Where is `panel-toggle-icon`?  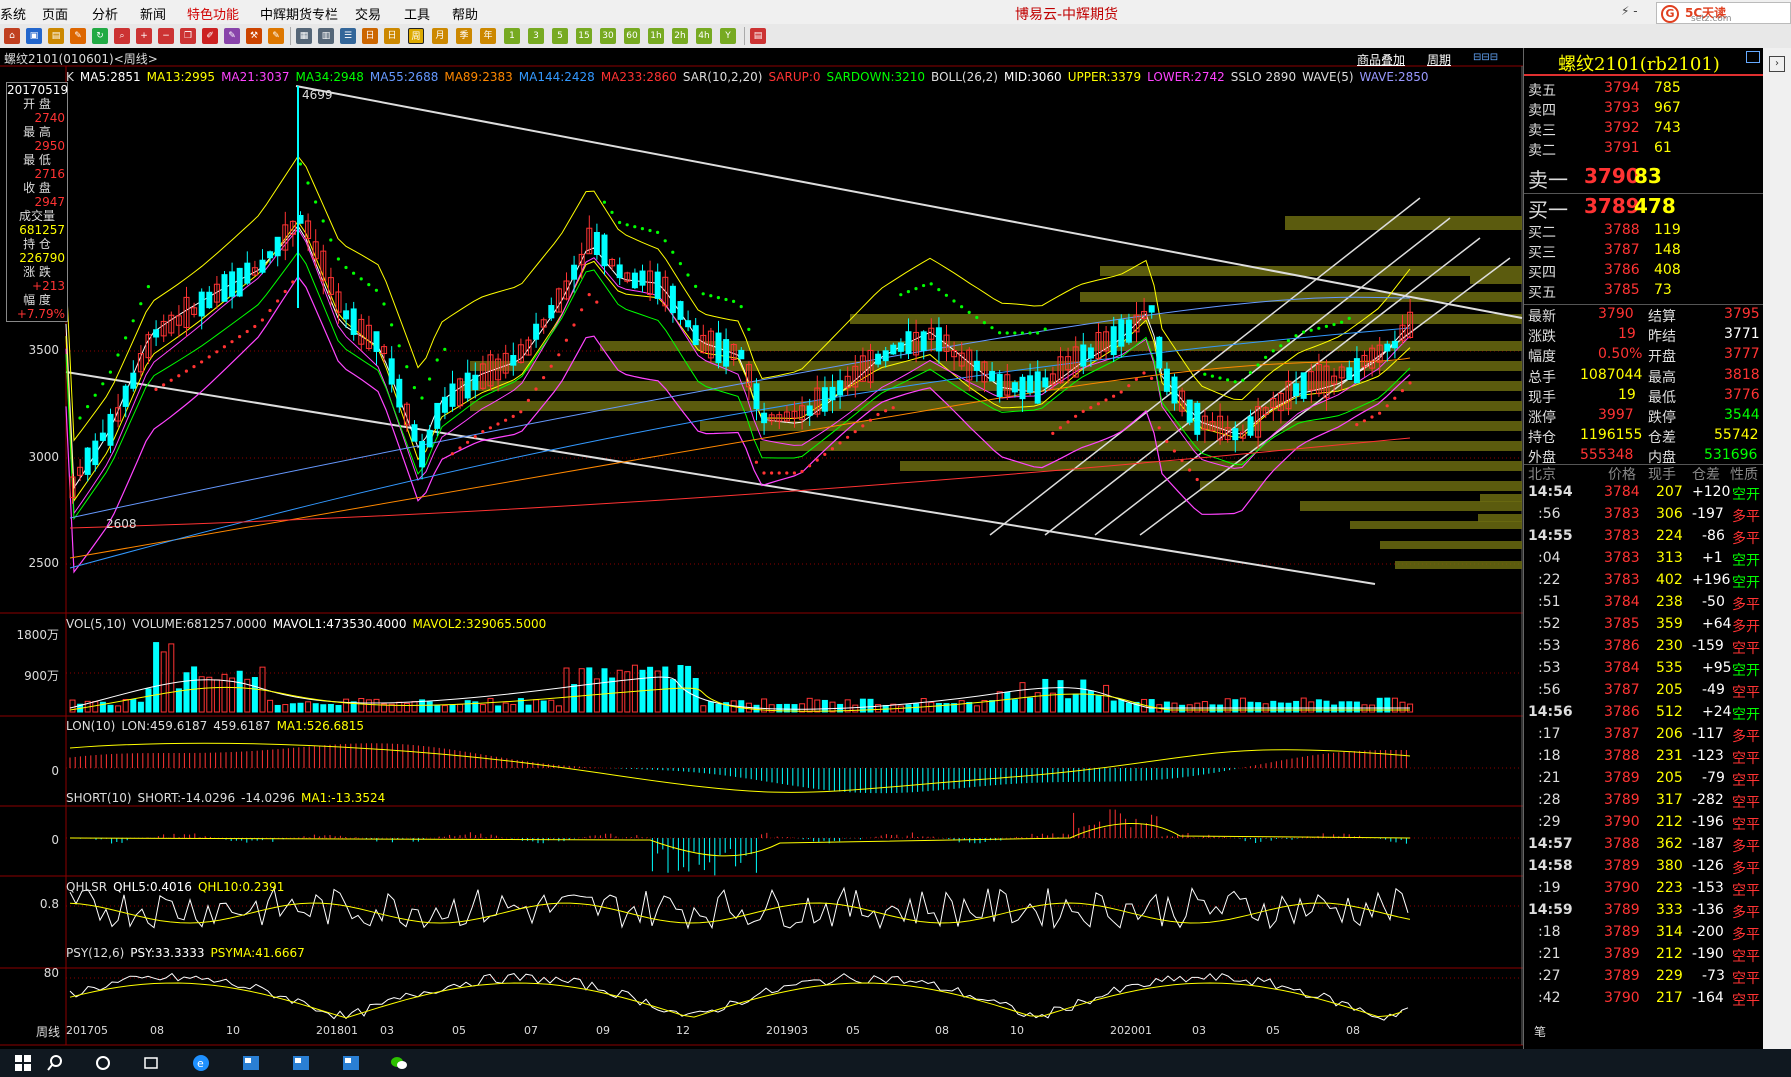
panel-toggle-icon is located at coordinates (1753, 57).